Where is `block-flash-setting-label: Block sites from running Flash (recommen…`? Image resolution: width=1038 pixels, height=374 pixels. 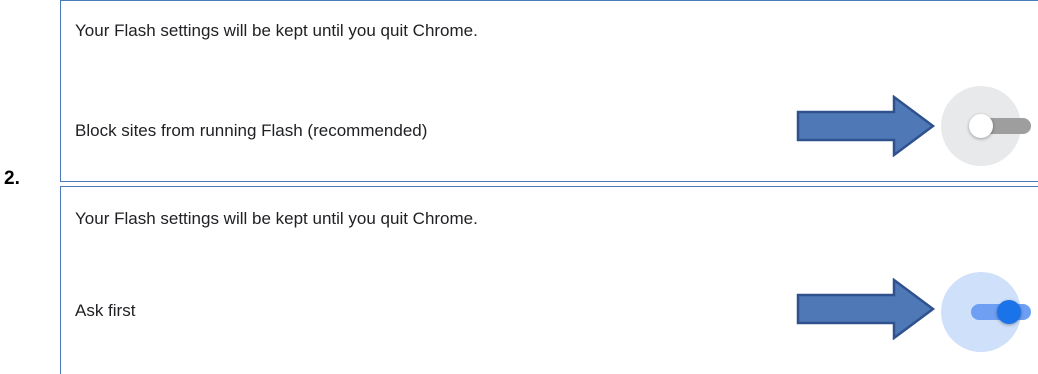 block-flash-setting-label: Block sites from running Flash (recommen… is located at coordinates (251, 130).